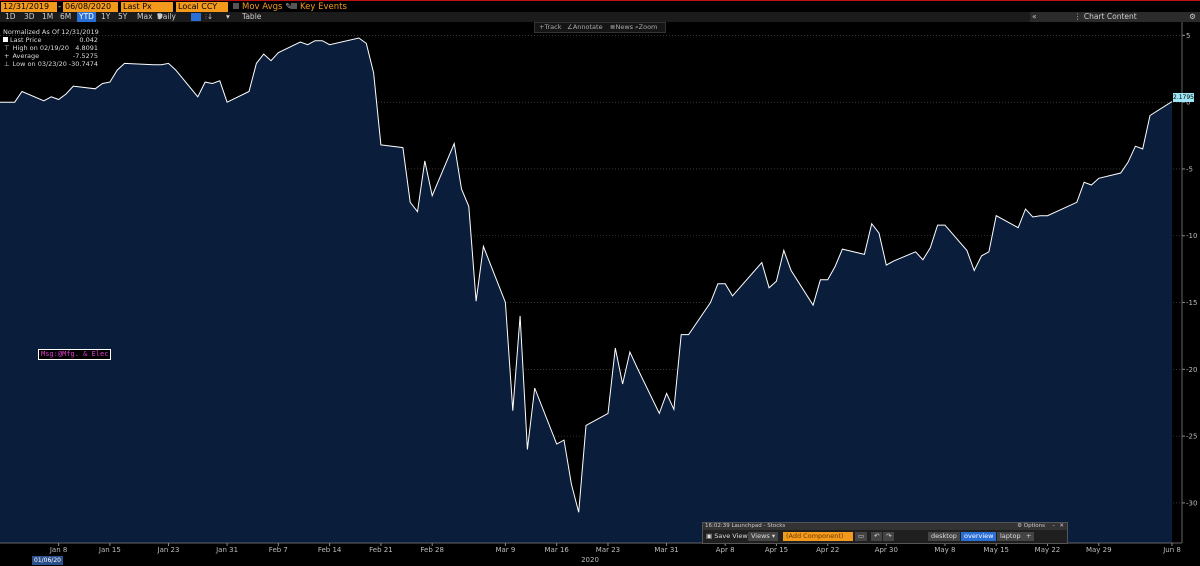 Image resolution: width=1200 pixels, height=566 pixels. Describe the element at coordinates (1010, 536) in the screenshot. I see `tab-laptop: laptop` at that location.